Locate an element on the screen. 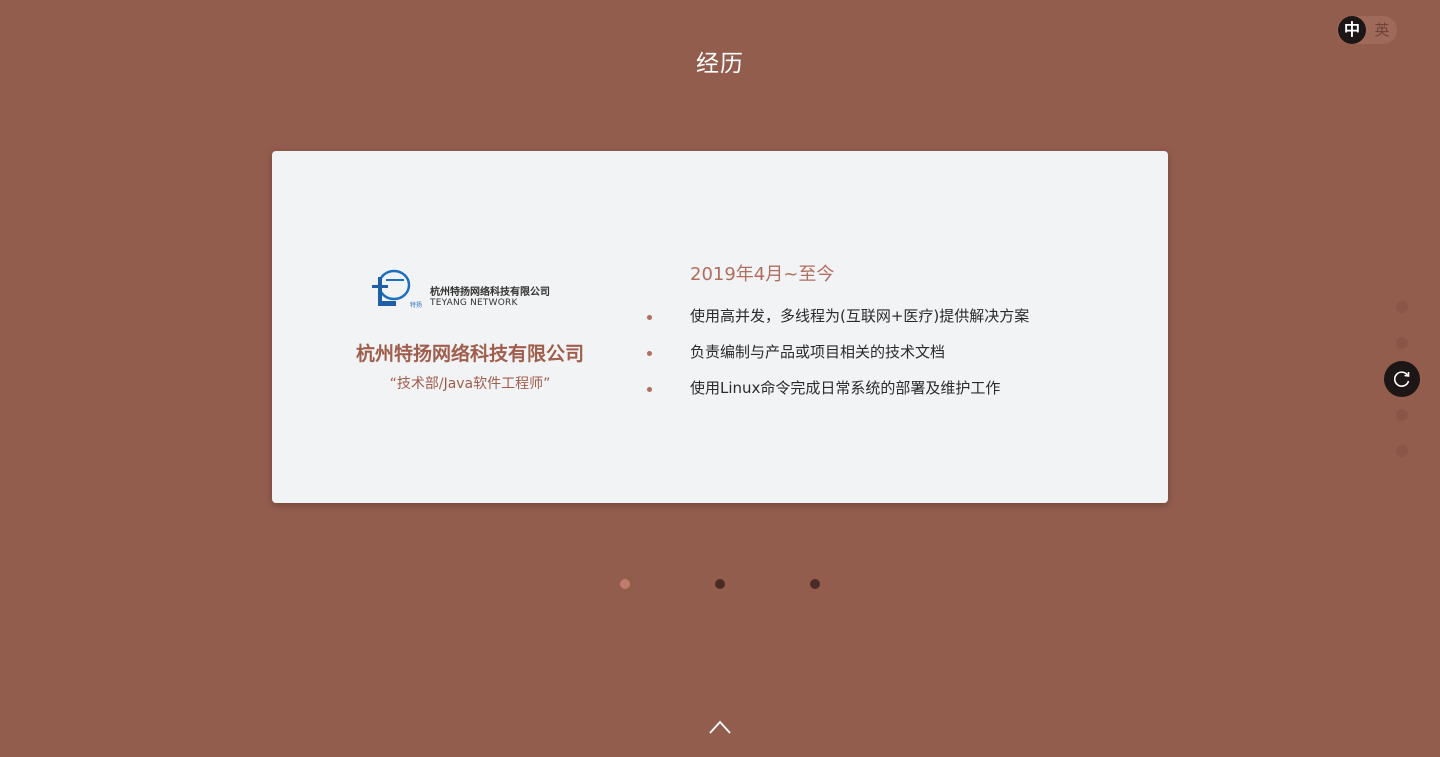  side-nav-active is located at coordinates (1402, 379).